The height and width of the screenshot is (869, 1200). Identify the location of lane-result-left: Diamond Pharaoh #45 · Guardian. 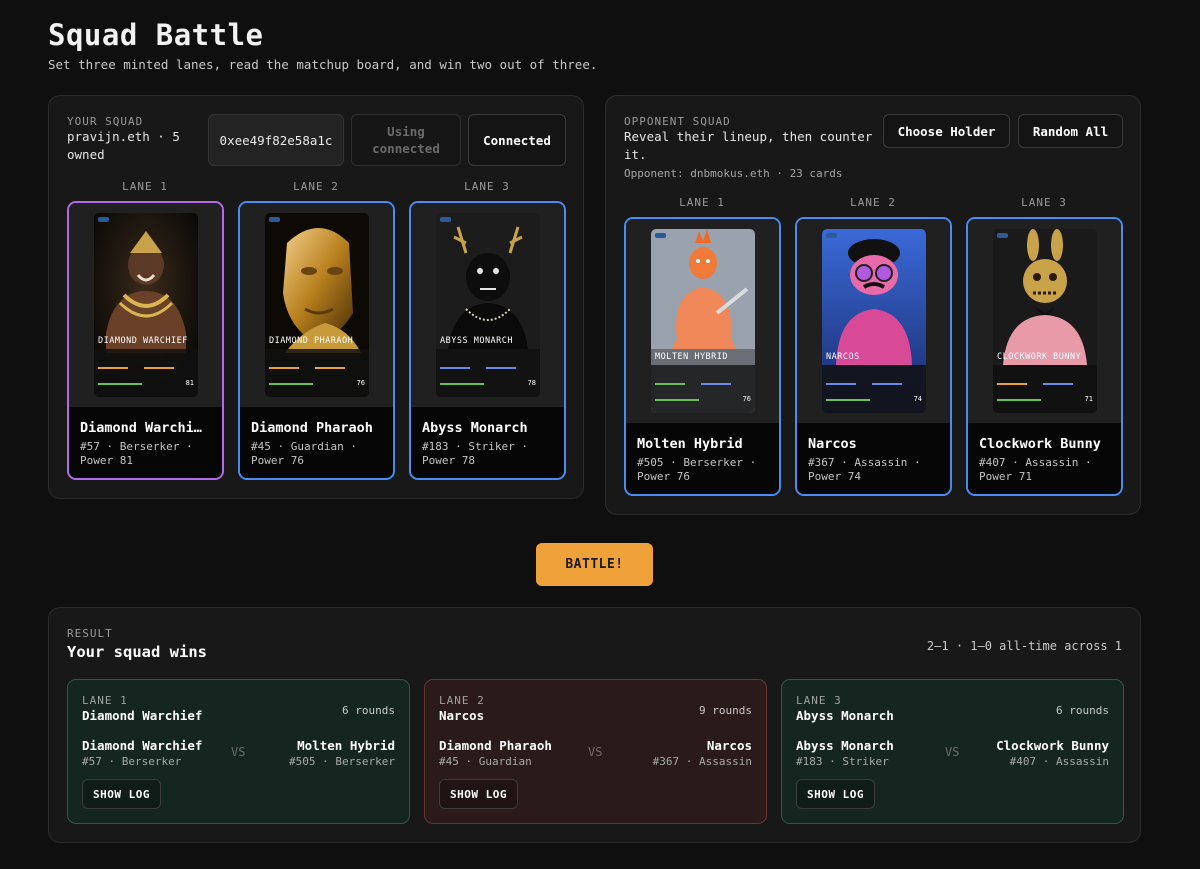
(495, 753).